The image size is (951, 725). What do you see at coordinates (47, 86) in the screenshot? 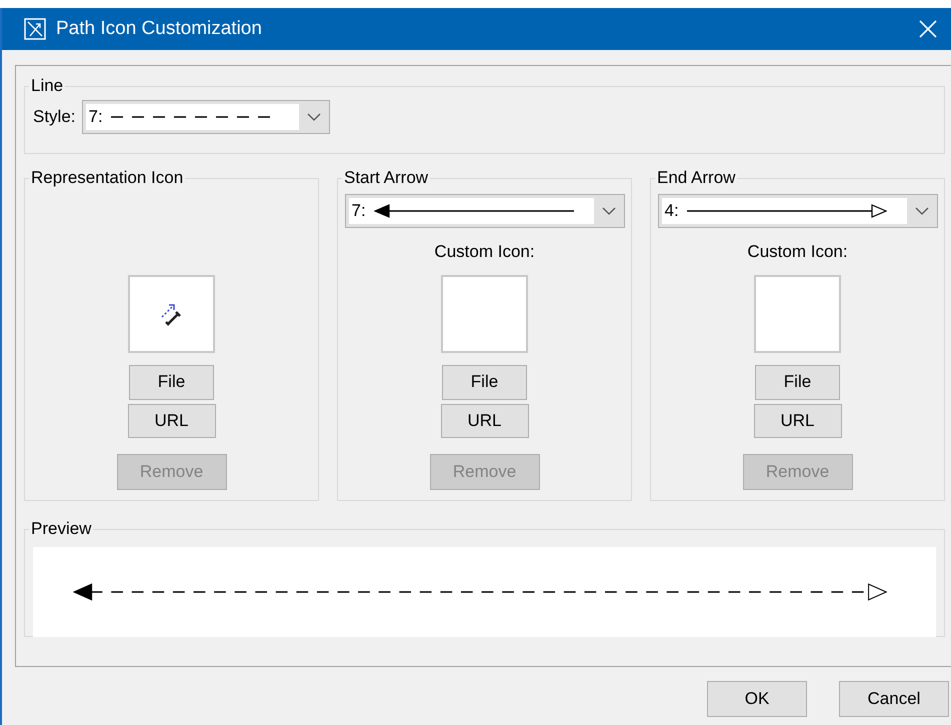
I see `group-title: Line` at bounding box center [47, 86].